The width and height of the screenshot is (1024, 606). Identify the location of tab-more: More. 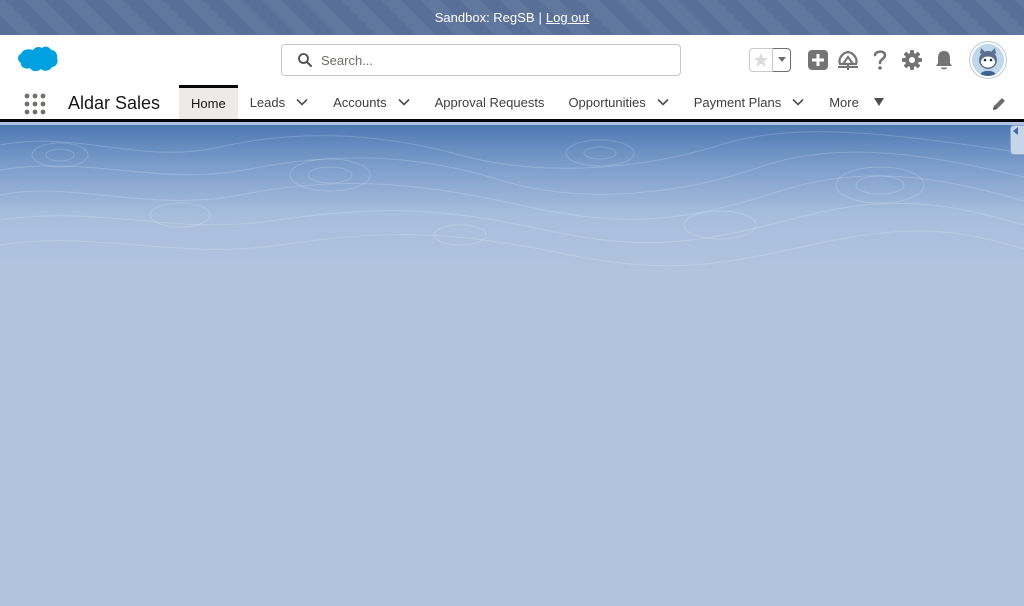
(857, 102).